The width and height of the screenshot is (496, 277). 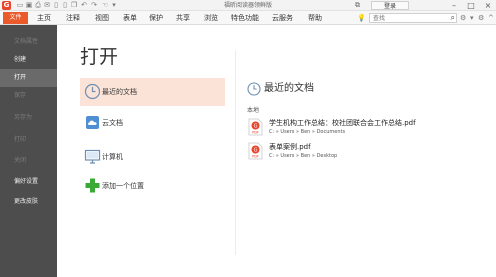 What do you see at coordinates (481, 18) in the screenshot?
I see `settings-icon: ⚙` at bounding box center [481, 18].